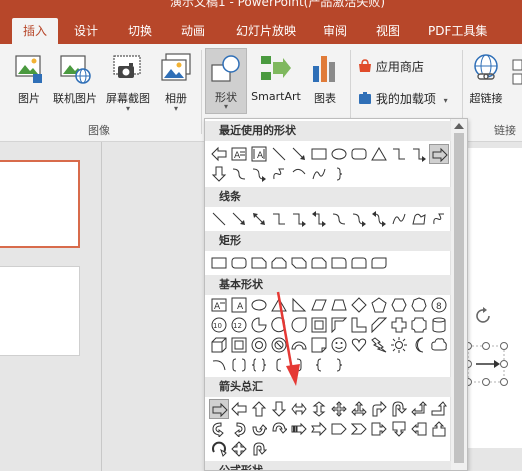 This screenshot has height=471, width=522. Describe the element at coordinates (458, 294) in the screenshot. I see `dropdown-scrollbar` at that location.